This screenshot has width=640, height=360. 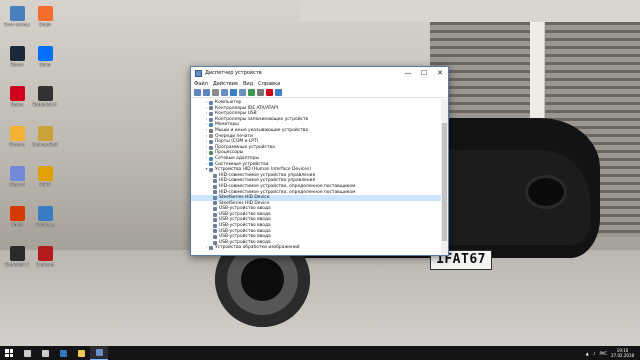 What do you see at coordinates (206, 92) in the screenshot?
I see `forward-icon` at bounding box center [206, 92].